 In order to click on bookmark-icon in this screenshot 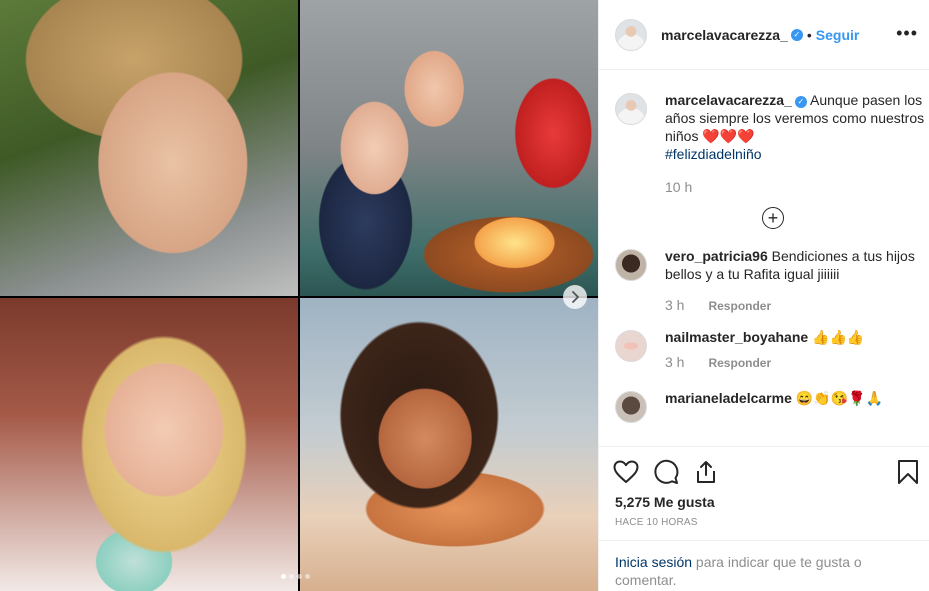, I will do `click(908, 472)`.